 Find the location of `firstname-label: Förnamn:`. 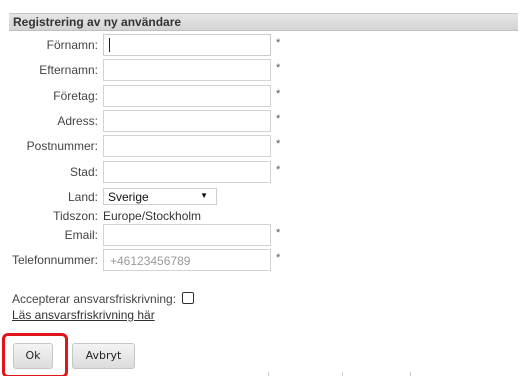

firstname-label: Förnamn: is located at coordinates (72, 45).